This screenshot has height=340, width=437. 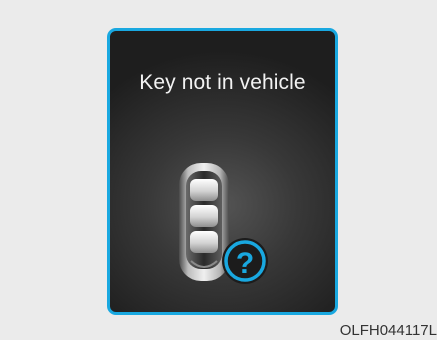 I want to click on warning-message: Key not in vehicle, so click(x=222, y=82).